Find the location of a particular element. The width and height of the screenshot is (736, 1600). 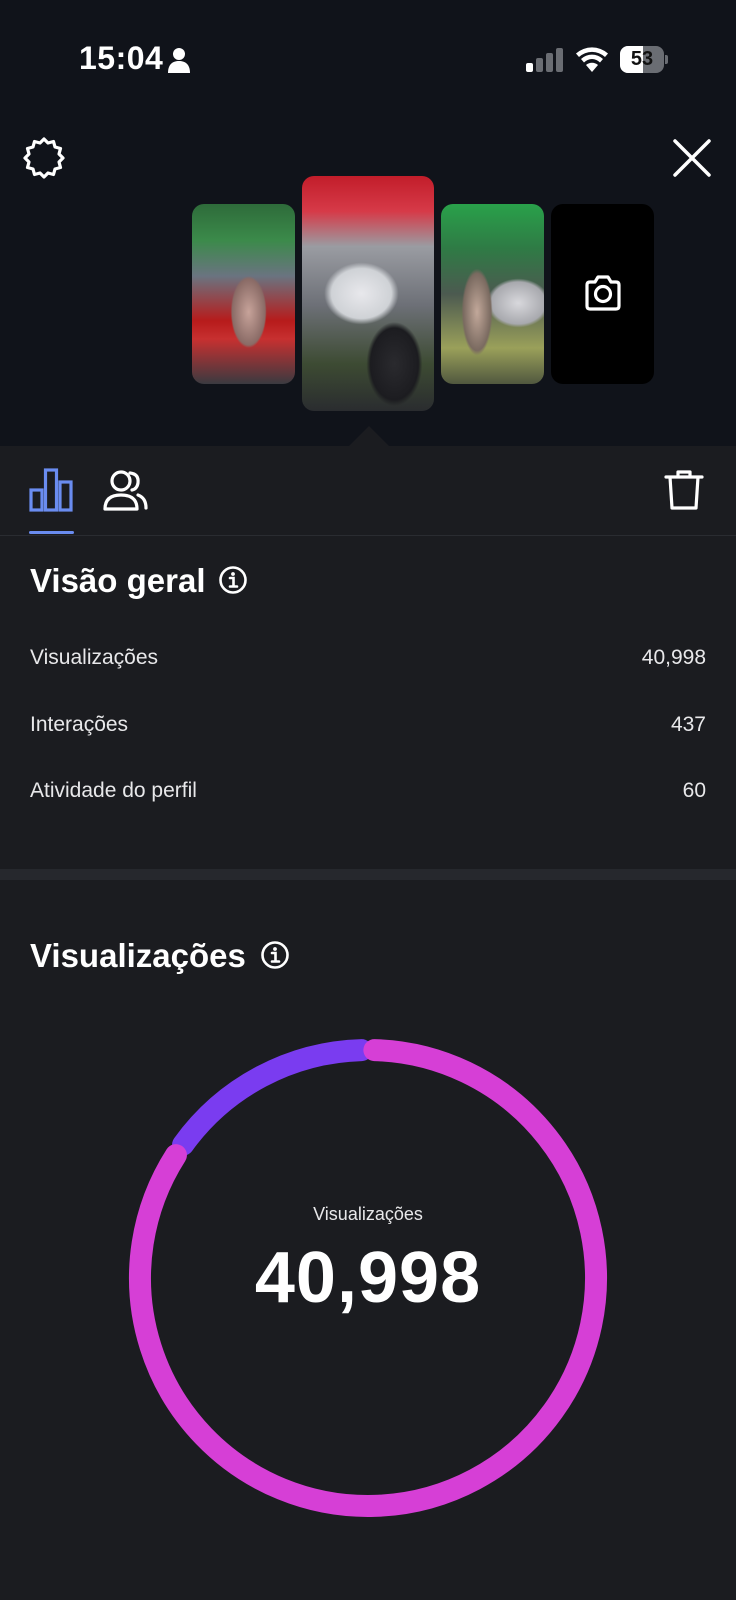

battery-percentage: 53 is located at coordinates (642, 59).